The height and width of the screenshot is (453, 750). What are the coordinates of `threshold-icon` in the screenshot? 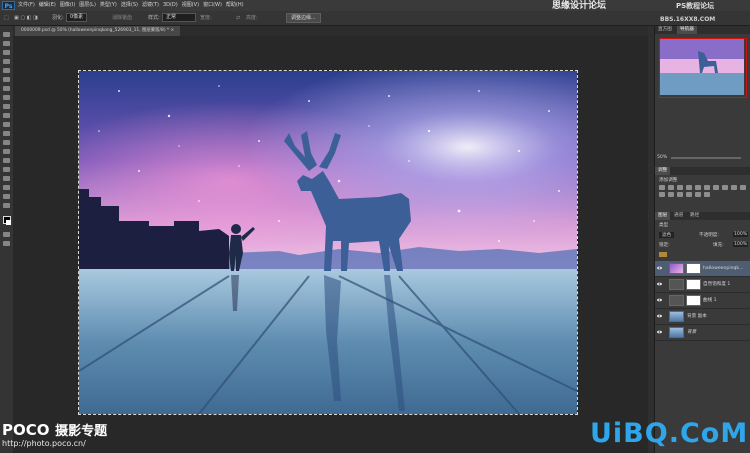 It's located at (689, 194).